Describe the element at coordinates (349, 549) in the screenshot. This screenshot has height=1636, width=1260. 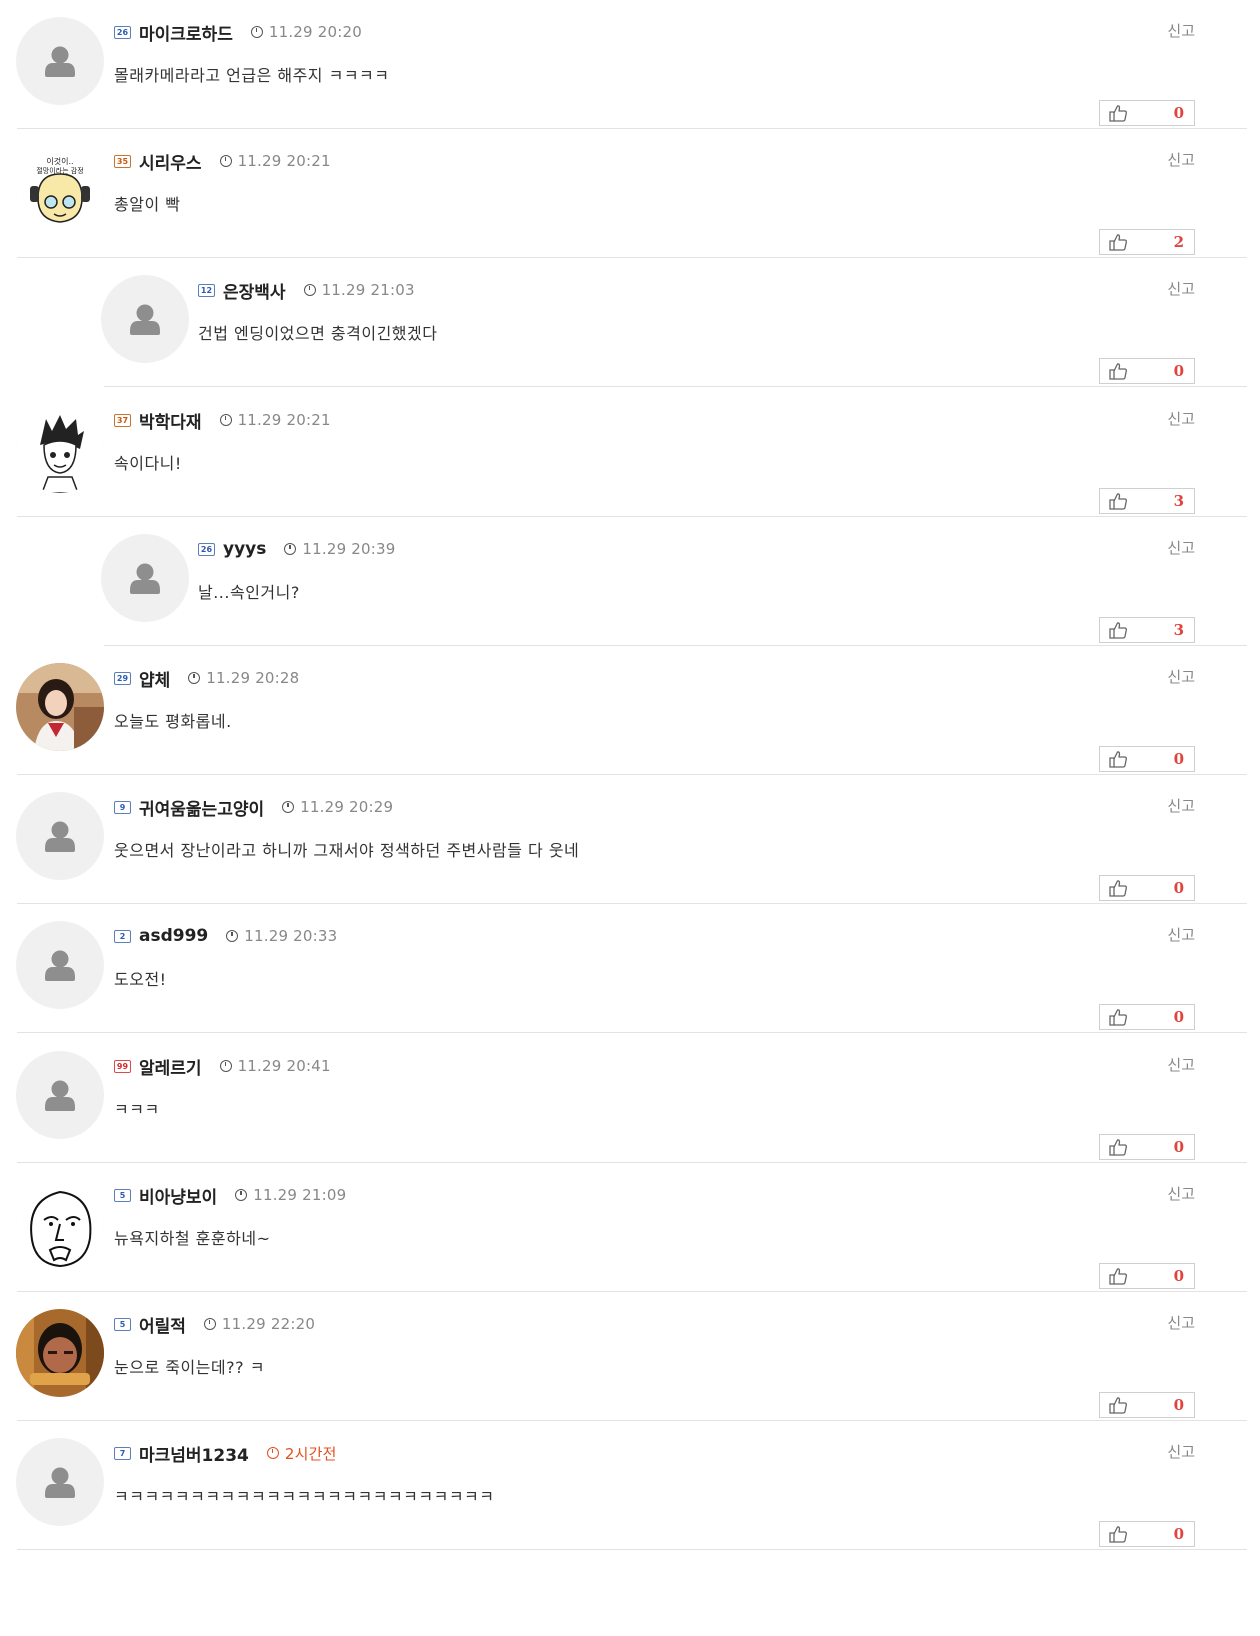
I see `comment-time: 11.29 20:39` at that location.